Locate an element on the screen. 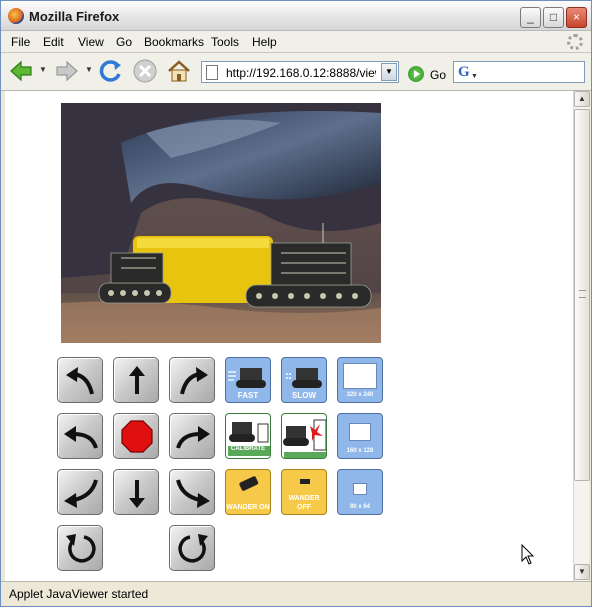  search-box: G ▼ is located at coordinates (519, 72).